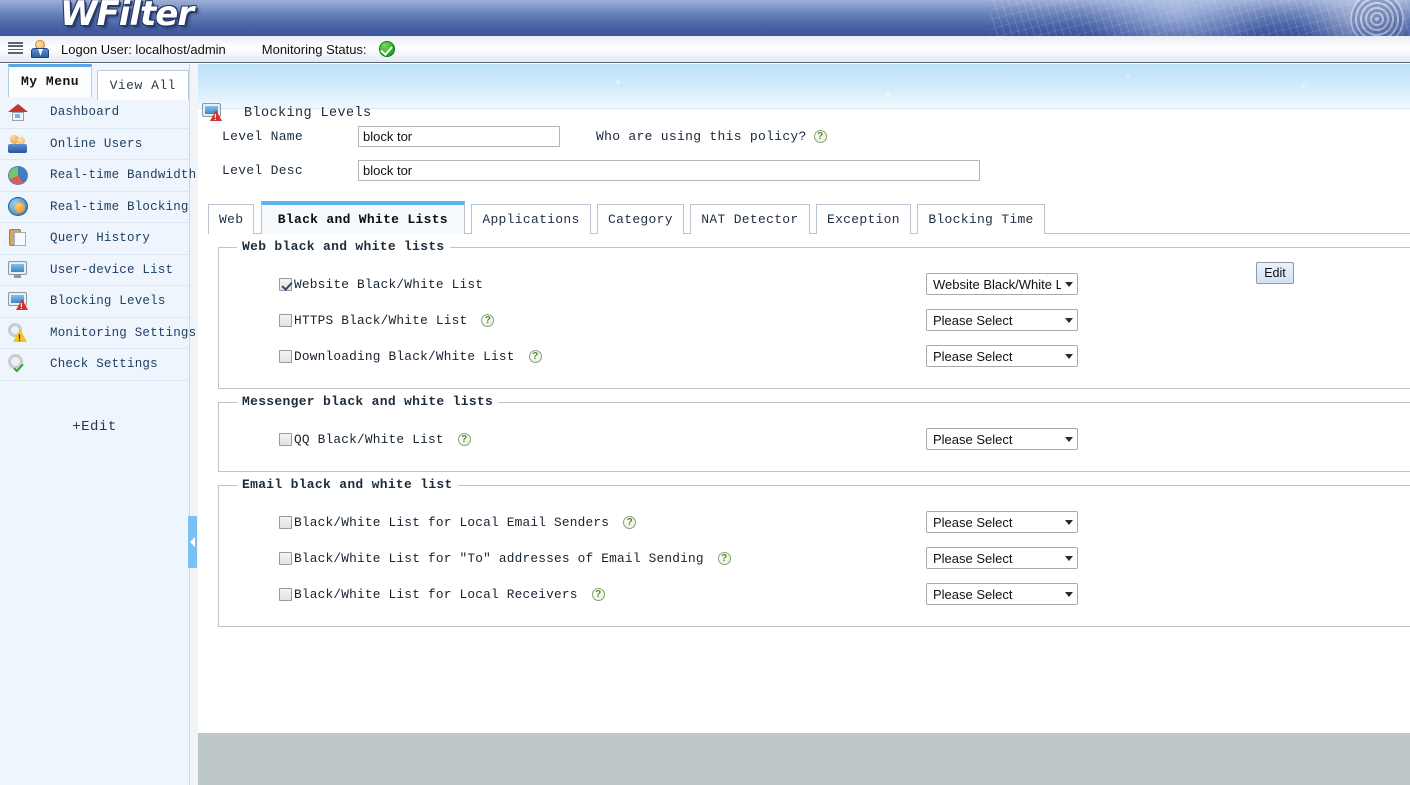 The width and height of the screenshot is (1410, 785). I want to click on gear-warning-icon, so click(18, 332).